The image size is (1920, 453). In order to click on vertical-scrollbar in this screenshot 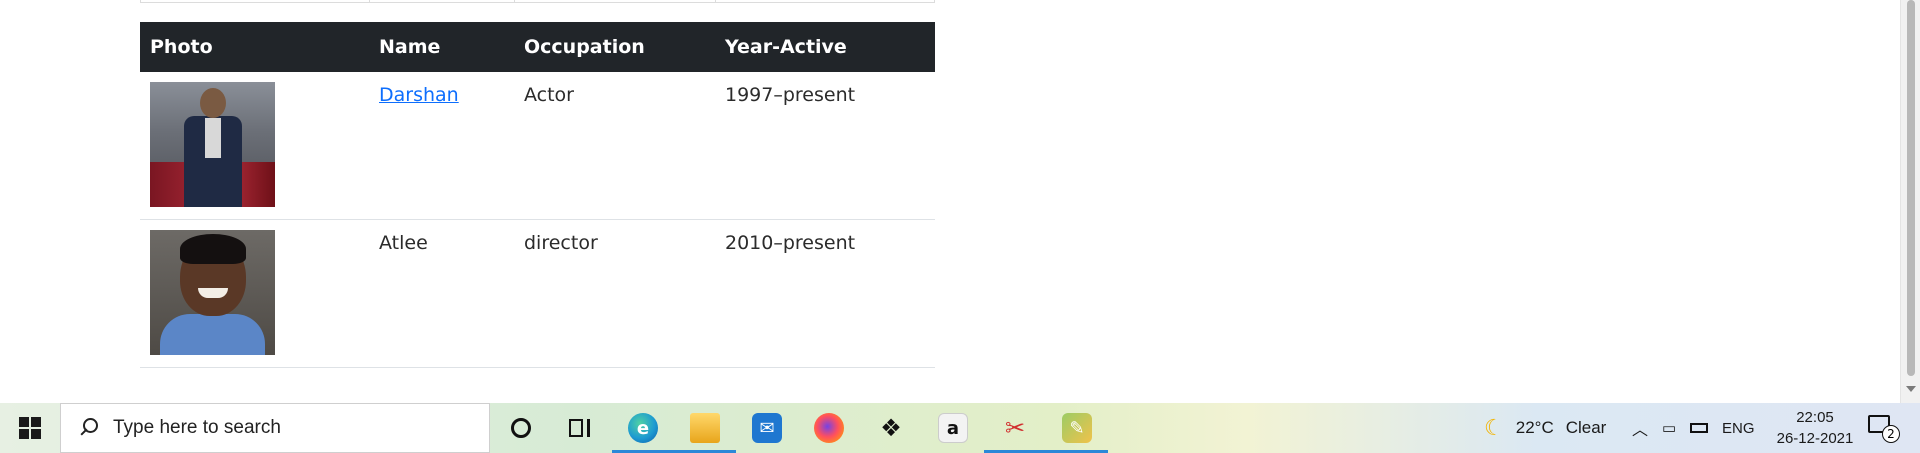, I will do `click(1910, 201)`.